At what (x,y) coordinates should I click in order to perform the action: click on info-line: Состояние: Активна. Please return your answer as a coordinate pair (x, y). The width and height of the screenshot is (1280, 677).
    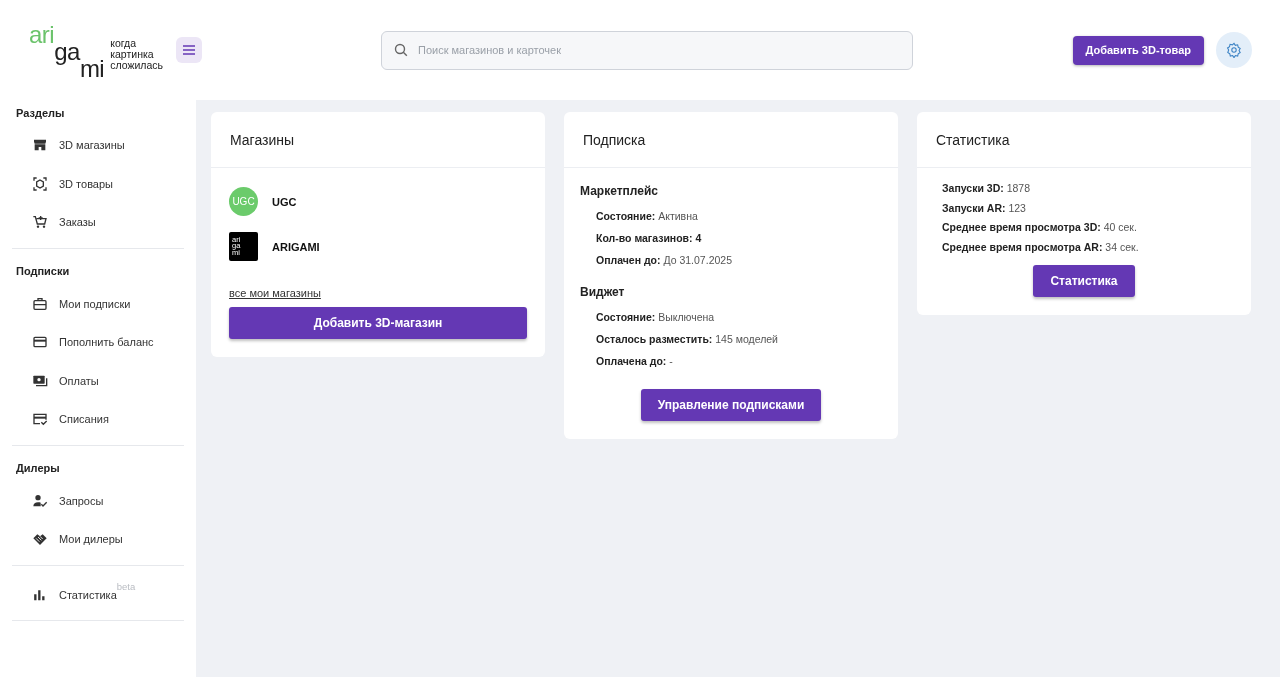
    Looking at the image, I should click on (647, 216).